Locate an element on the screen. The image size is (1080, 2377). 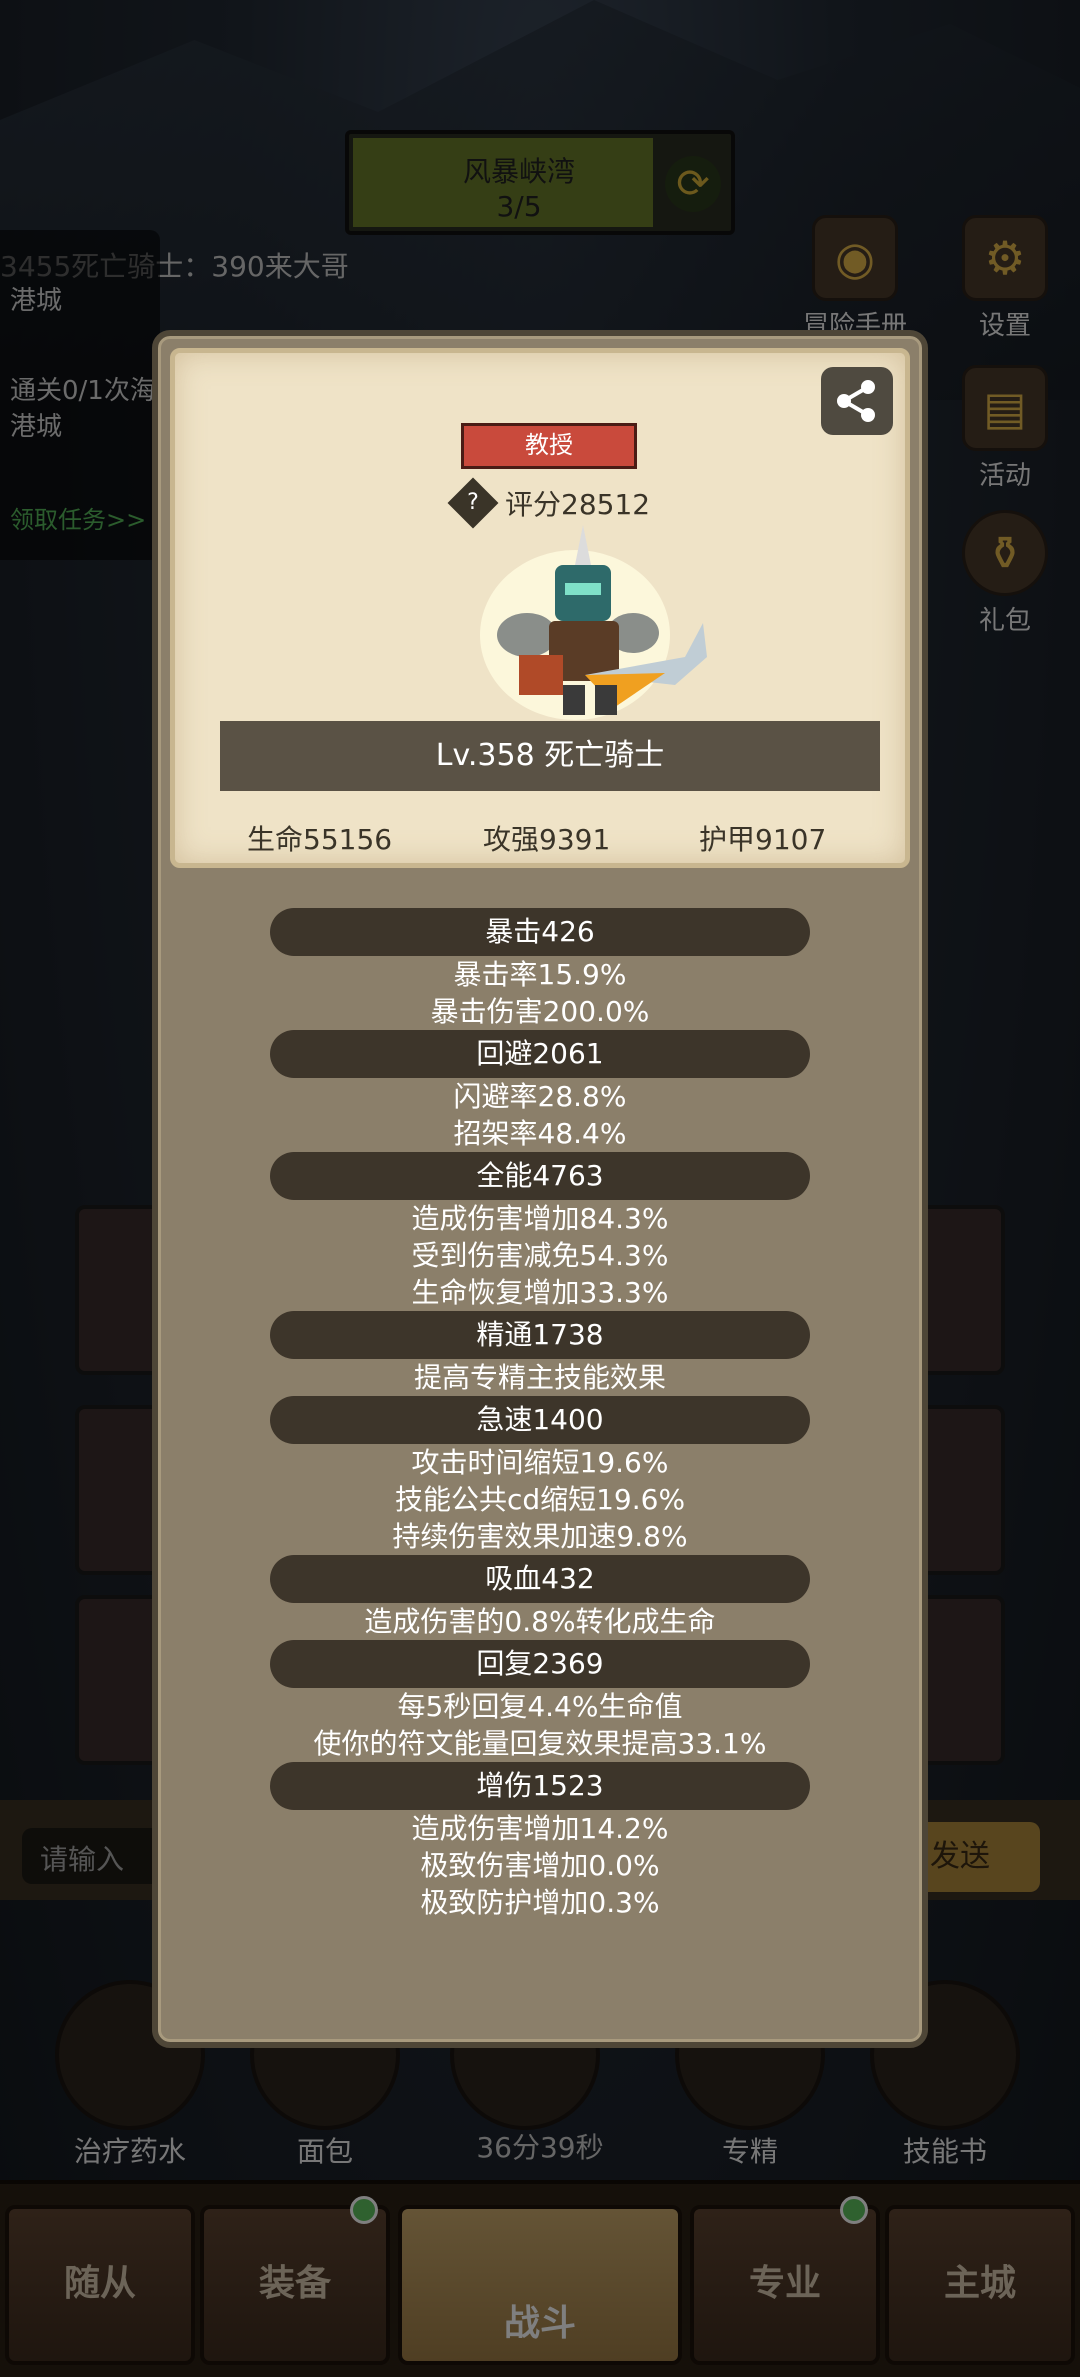
death-knight-avatar is located at coordinates (593, 622).